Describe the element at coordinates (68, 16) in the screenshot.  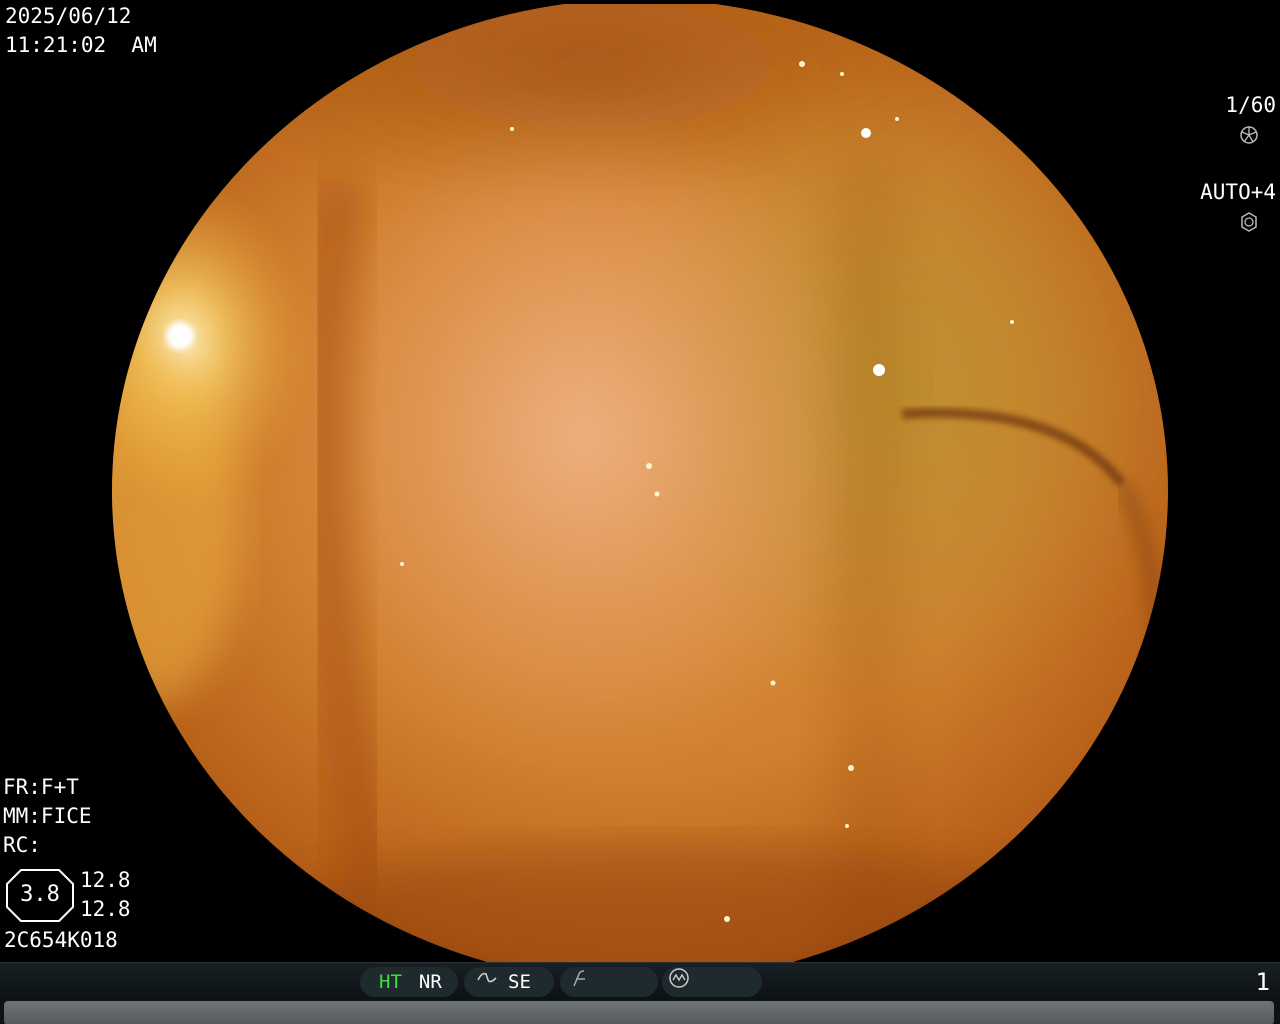
I see `date-text: 2025/06/12` at that location.